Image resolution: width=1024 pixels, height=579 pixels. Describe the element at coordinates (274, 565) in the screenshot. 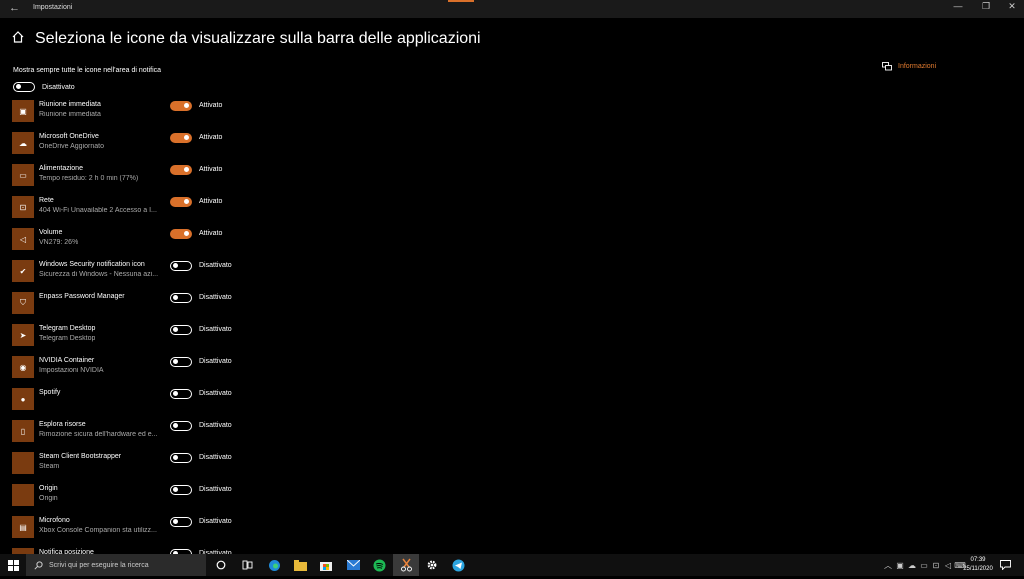

I see `taskbar-edge` at that location.